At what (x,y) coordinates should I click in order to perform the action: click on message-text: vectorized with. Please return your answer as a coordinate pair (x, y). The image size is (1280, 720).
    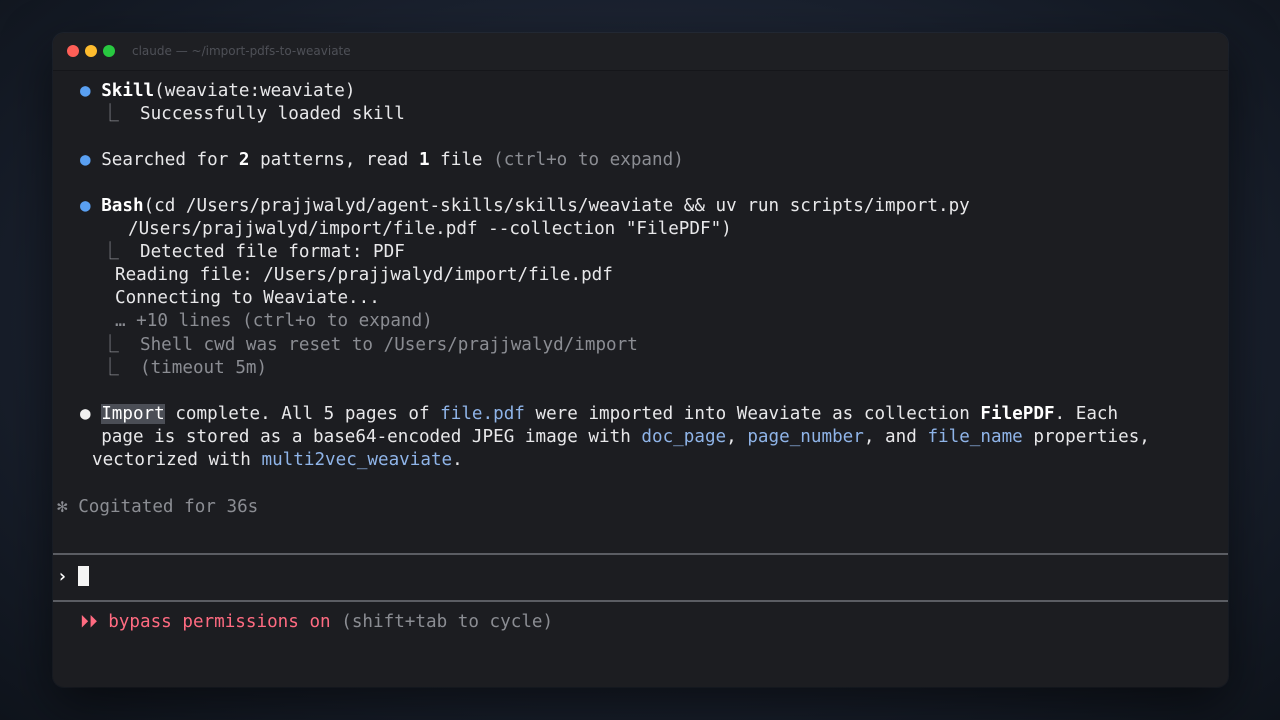
    Looking at the image, I should click on (177, 460).